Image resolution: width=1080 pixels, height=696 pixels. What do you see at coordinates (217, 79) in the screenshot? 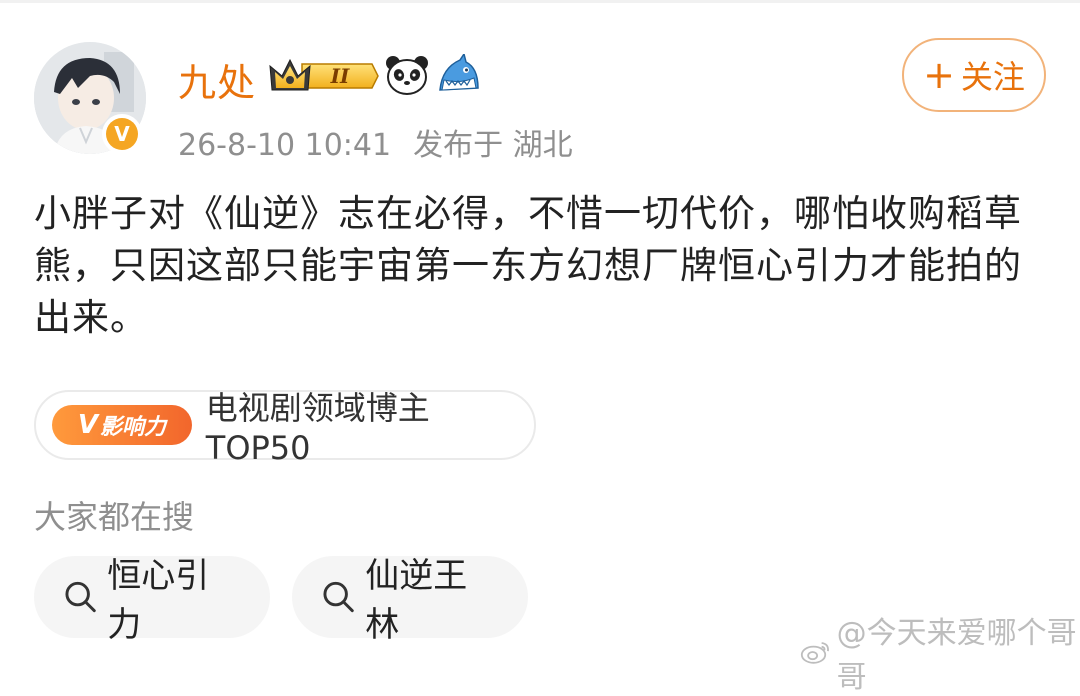
I see `username: 九处` at bounding box center [217, 79].